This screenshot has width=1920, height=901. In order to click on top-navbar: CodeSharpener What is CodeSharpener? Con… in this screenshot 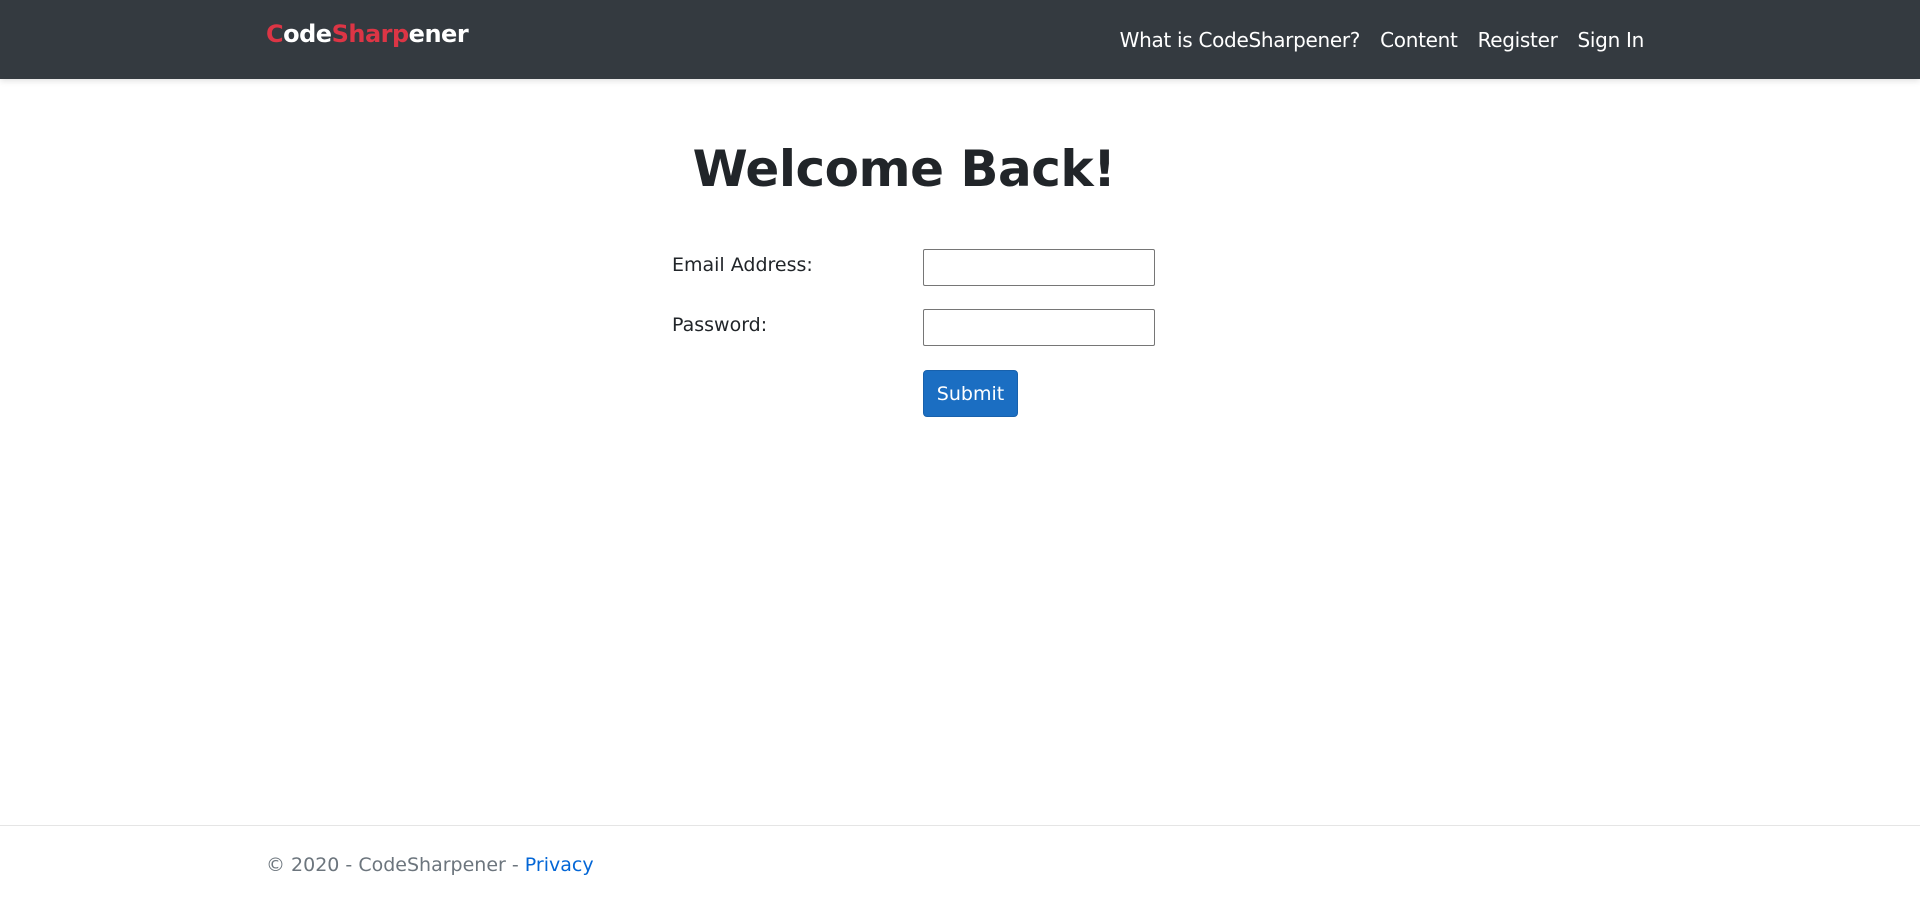, I will do `click(960, 39)`.